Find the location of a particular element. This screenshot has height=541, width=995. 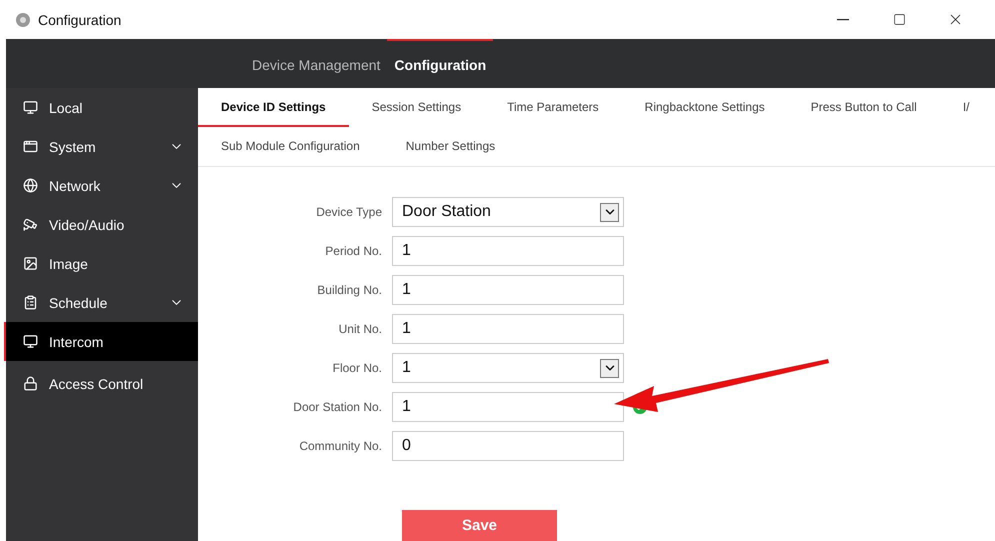

tab: I/ is located at coordinates (955, 107).